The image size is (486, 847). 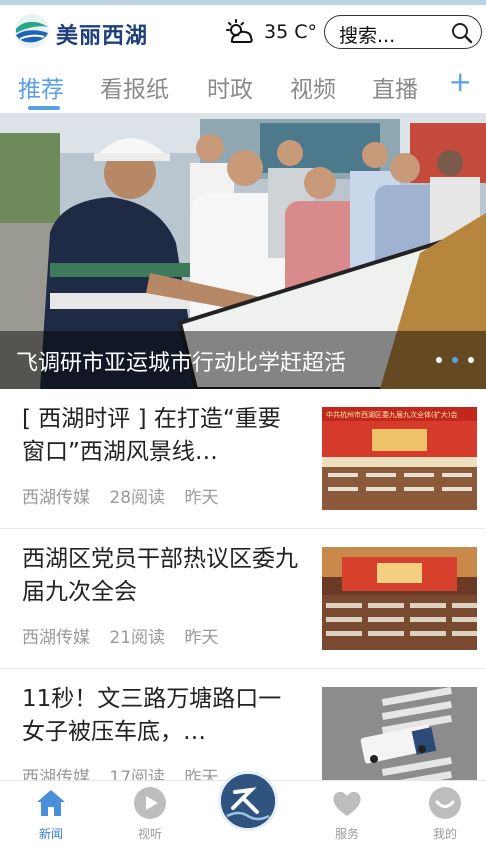 I want to click on banner-caption-bar: 飞调研市亚运城市行动比学赶超活, so click(x=243, y=360).